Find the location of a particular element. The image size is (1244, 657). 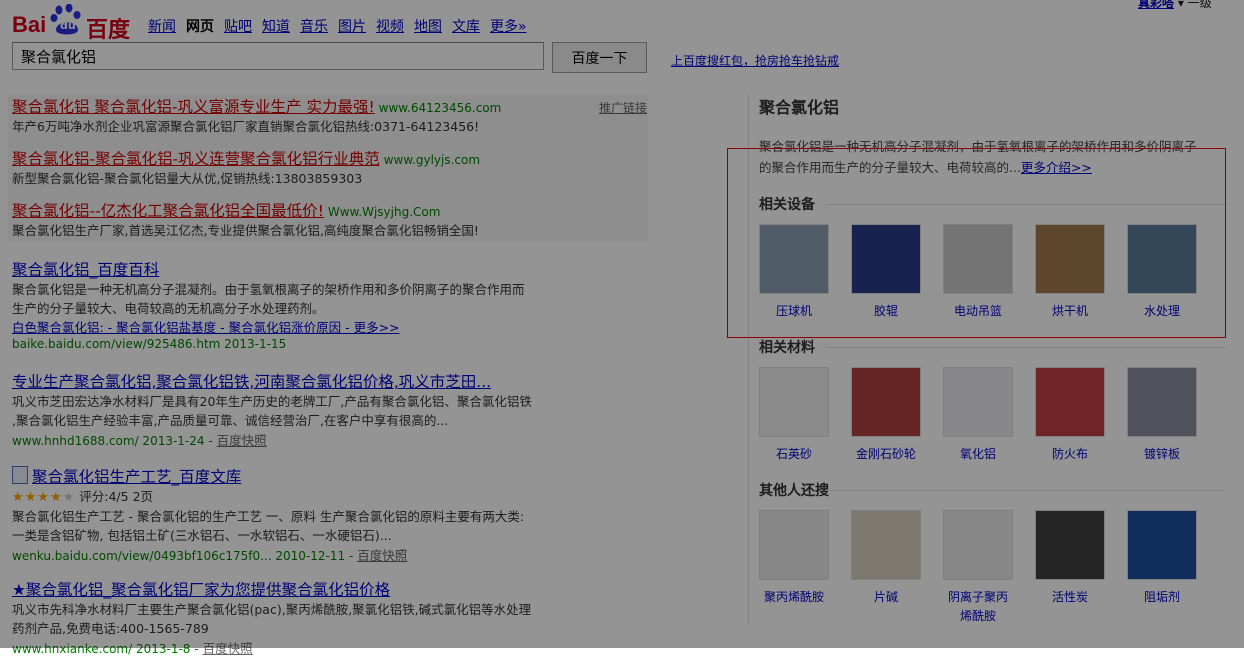

username-link: 真彩嗒 is located at coordinates (1156, 5).